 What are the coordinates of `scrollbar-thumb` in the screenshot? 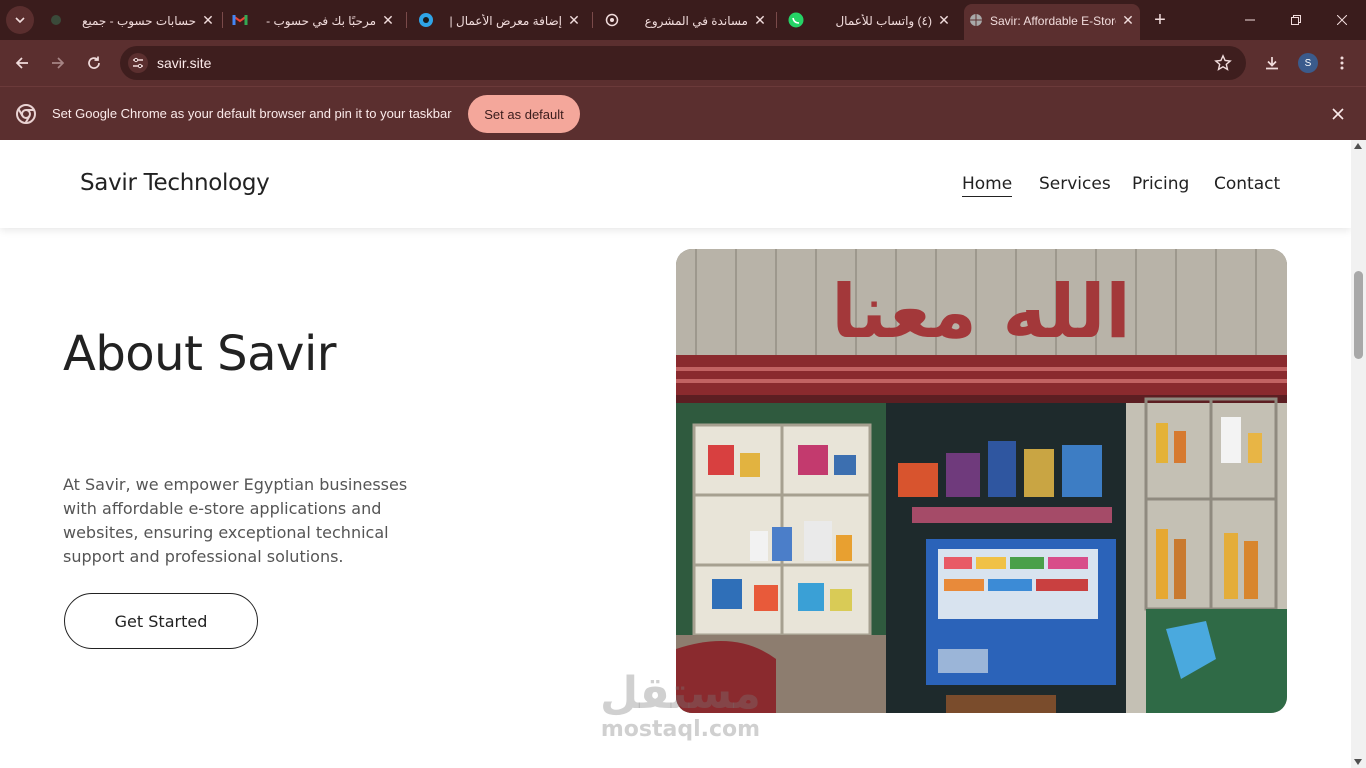 It's located at (1358, 315).